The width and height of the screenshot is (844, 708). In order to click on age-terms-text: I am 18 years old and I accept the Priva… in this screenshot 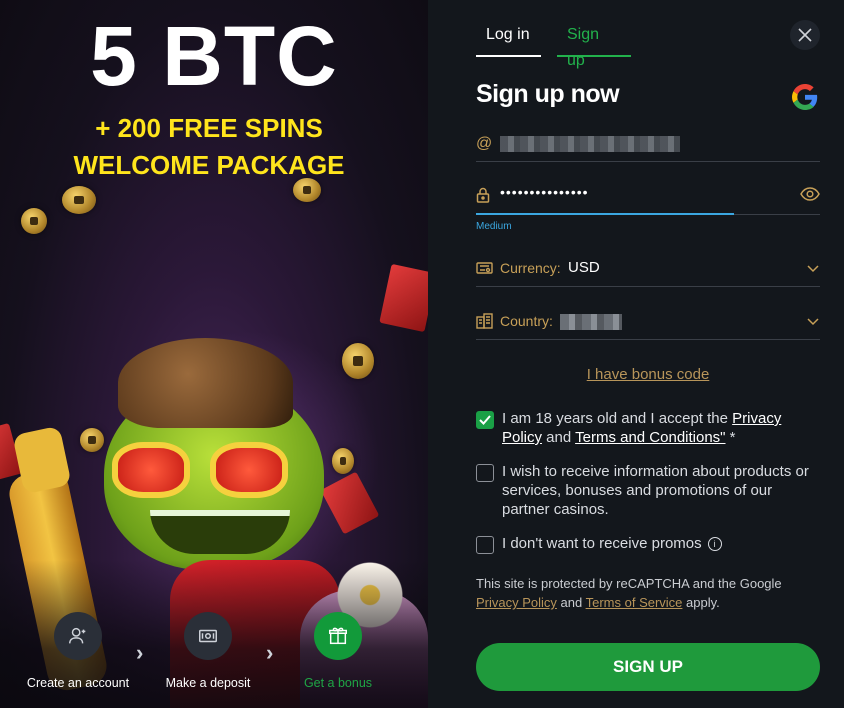, I will do `click(662, 428)`.